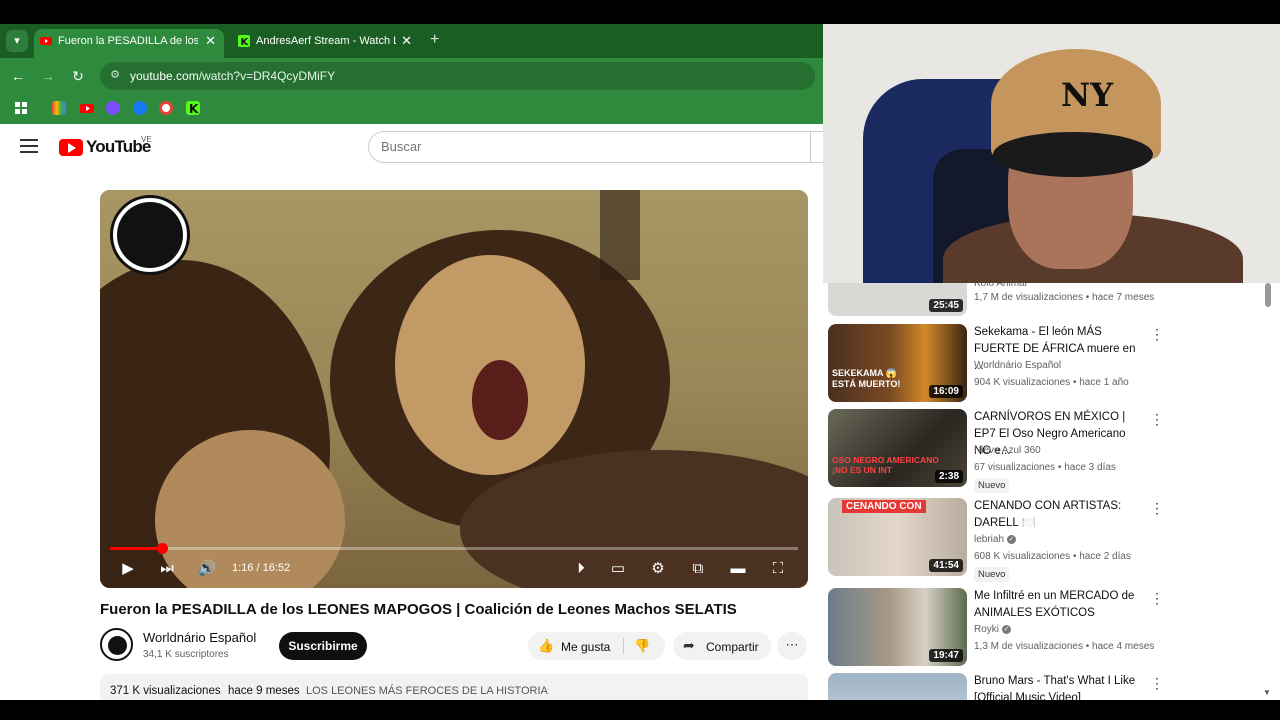 This screenshot has width=1280, height=720. I want to click on video-stats: 67 visualizaciones • hace 3 días, so click(1045, 467).